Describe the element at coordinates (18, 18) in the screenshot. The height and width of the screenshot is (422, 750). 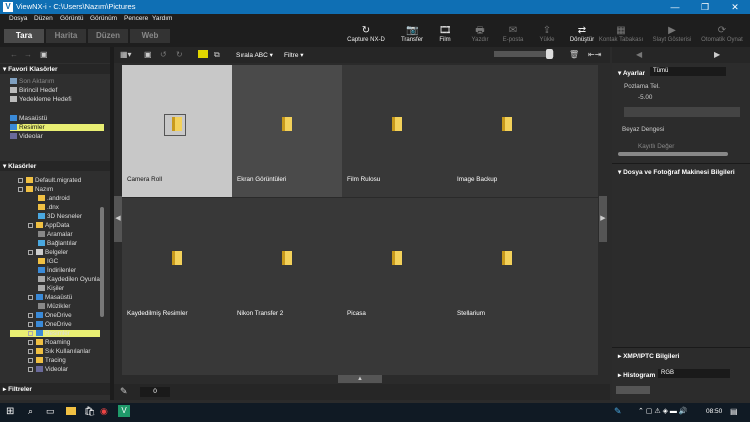
I see `menu-dosya: Dosya` at that location.